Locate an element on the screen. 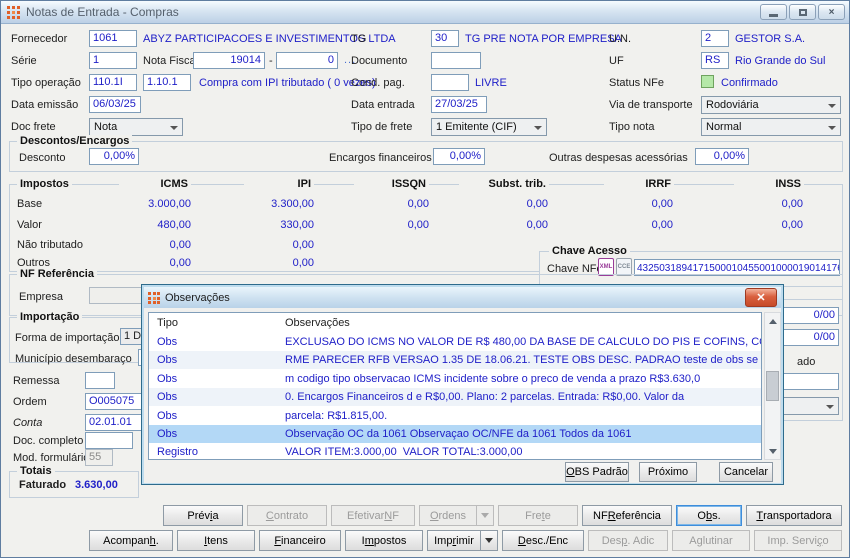 The image size is (850, 558). scrollbar-thumb is located at coordinates (772, 386).